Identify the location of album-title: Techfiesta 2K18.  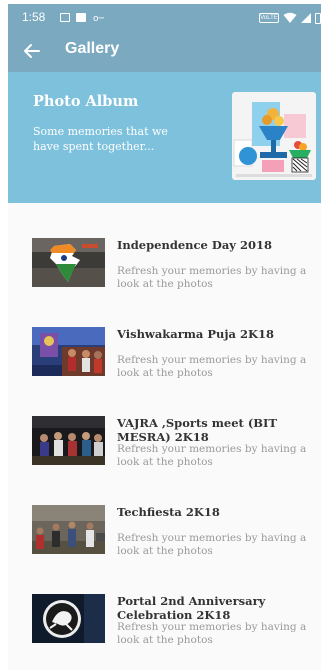
(168, 512).